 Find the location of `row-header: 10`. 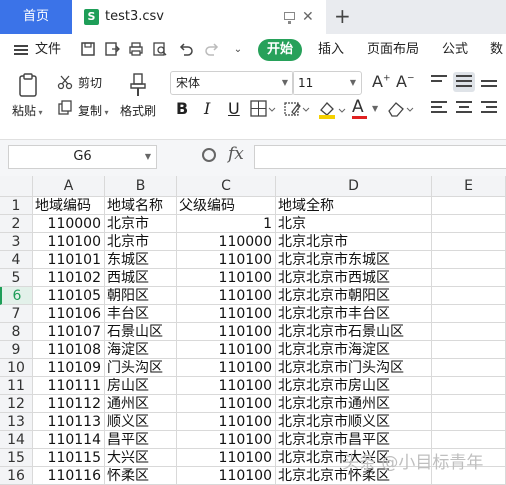

row-header: 10 is located at coordinates (16, 368).